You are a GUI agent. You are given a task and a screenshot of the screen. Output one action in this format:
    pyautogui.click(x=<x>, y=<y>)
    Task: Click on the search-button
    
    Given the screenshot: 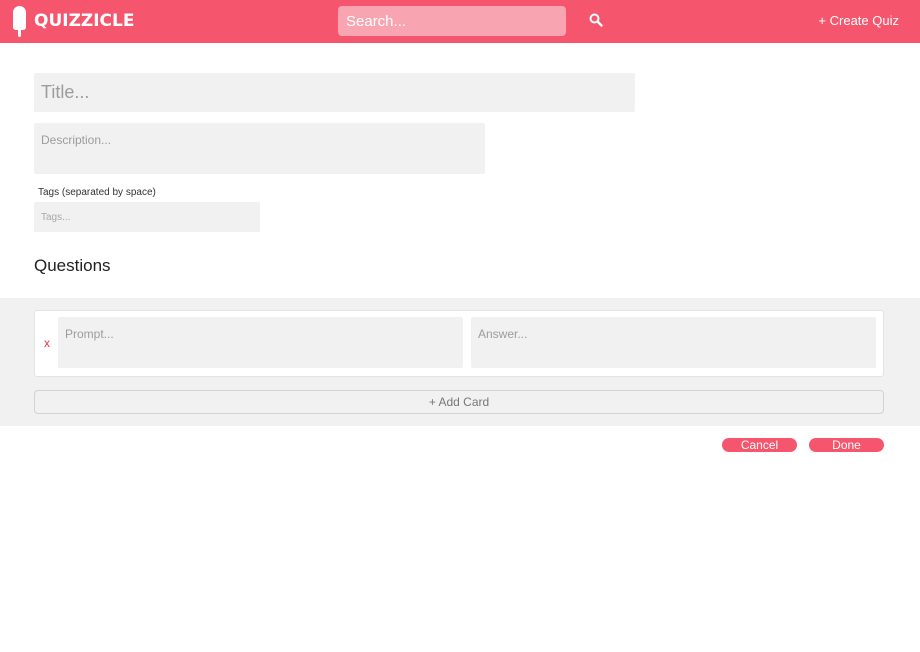 What is the action you would take?
    pyautogui.click(x=596, y=21)
    